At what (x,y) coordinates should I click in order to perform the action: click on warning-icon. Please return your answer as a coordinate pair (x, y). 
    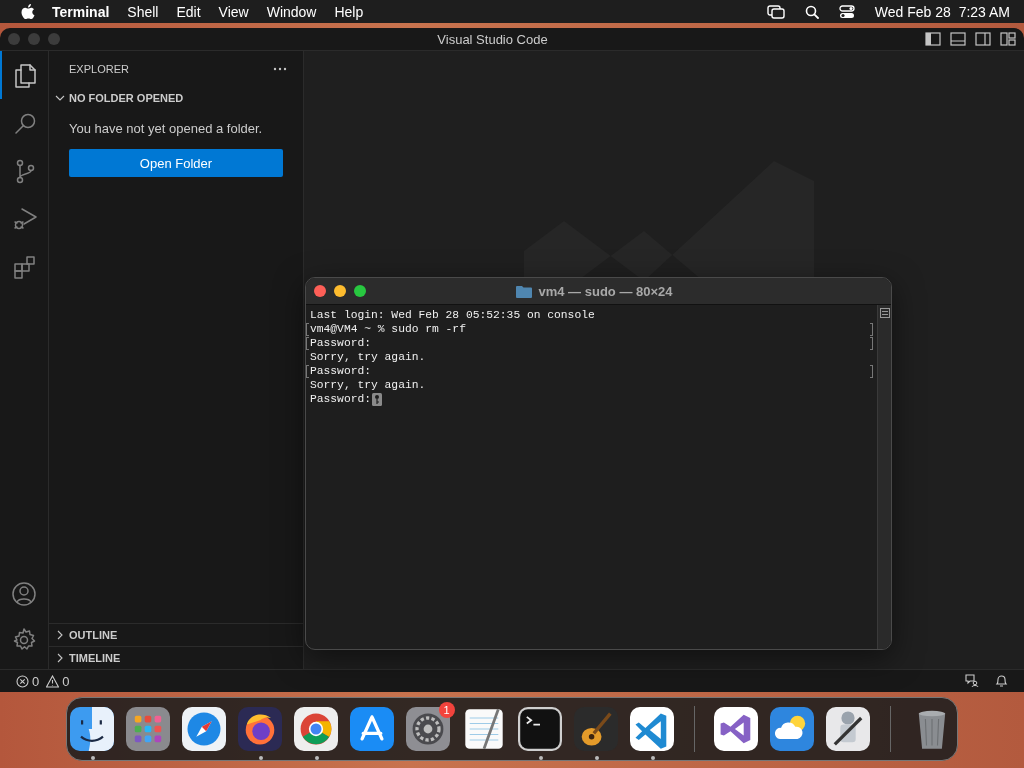
    Looking at the image, I should click on (53, 681).